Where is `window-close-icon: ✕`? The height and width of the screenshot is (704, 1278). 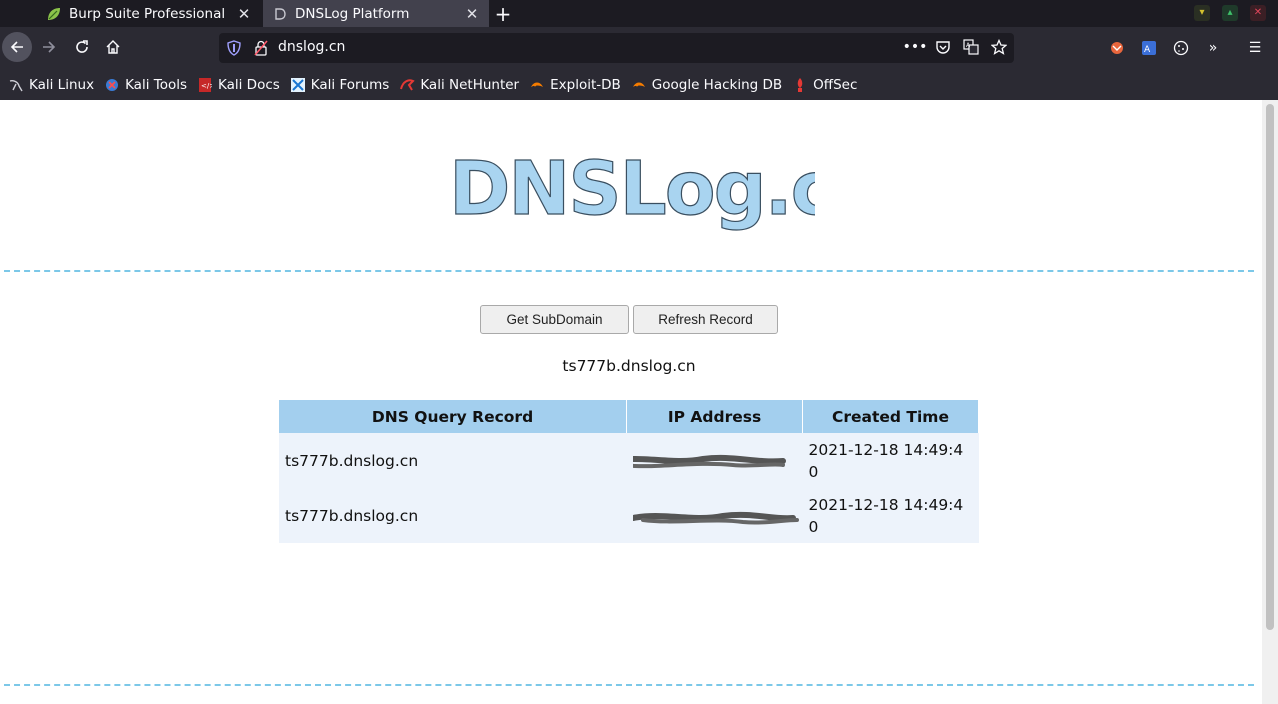 window-close-icon: ✕ is located at coordinates (1258, 13).